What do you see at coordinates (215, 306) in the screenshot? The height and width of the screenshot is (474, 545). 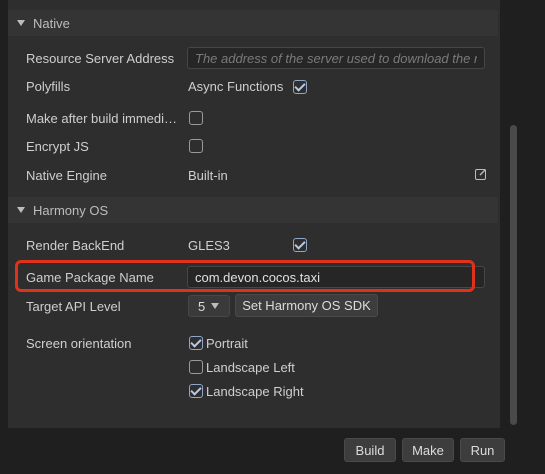 I see `caret-down-icon` at bounding box center [215, 306].